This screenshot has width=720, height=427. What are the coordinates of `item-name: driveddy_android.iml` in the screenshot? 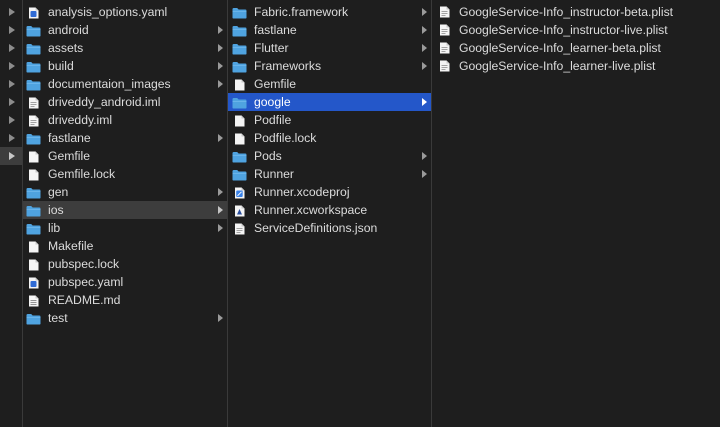 It's located at (104, 102).